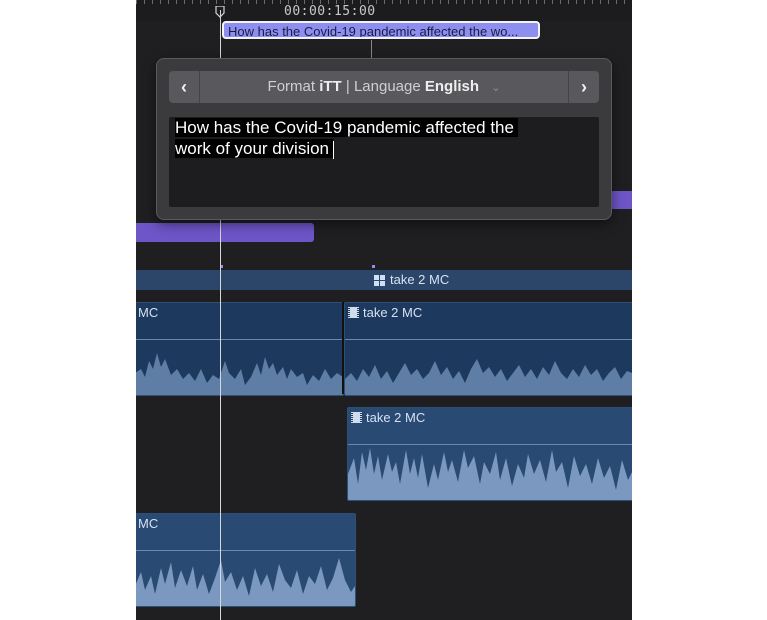  I want to click on next-caption-button: ›, so click(583, 87).